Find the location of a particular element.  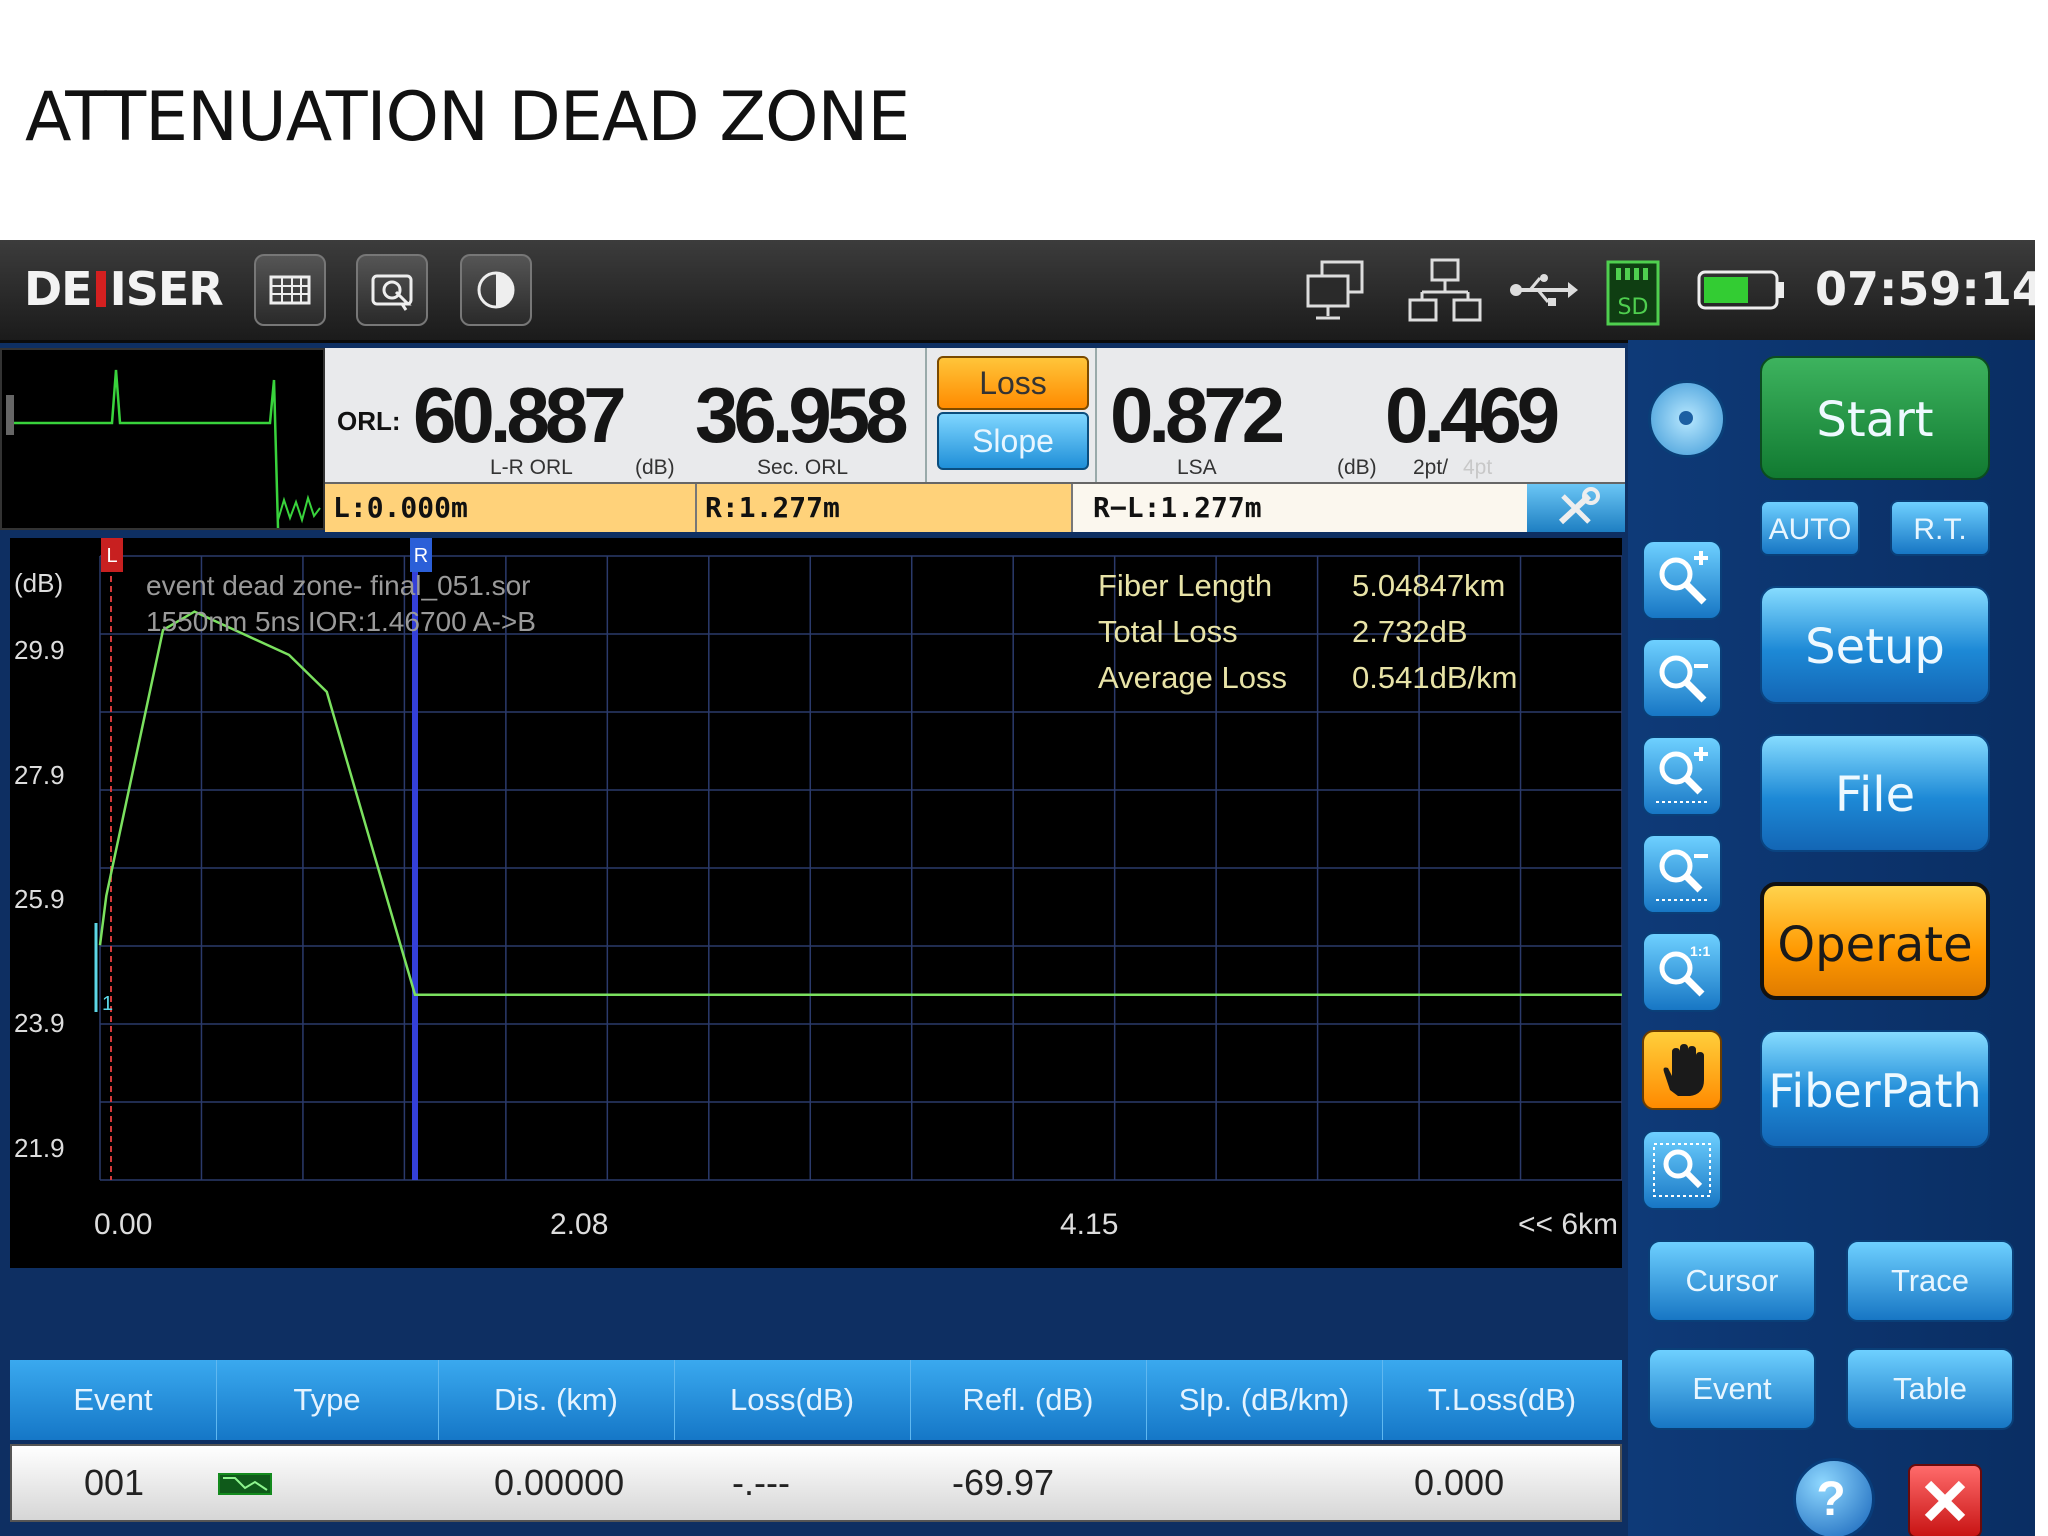

brand-right: ISER is located at coordinates (166, 289).